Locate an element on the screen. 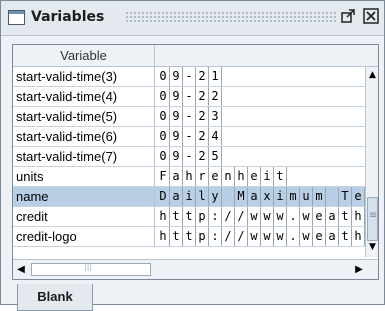 The width and height of the screenshot is (385, 311). tab-blank: Blank is located at coordinates (55, 297).